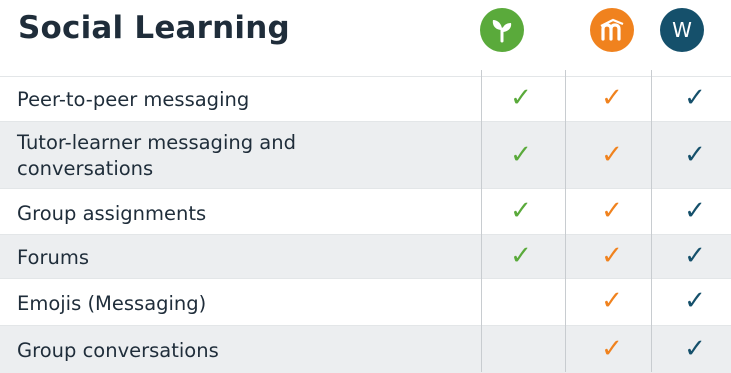  What do you see at coordinates (502, 30) in the screenshot?
I see `leaf-logo-icon` at bounding box center [502, 30].